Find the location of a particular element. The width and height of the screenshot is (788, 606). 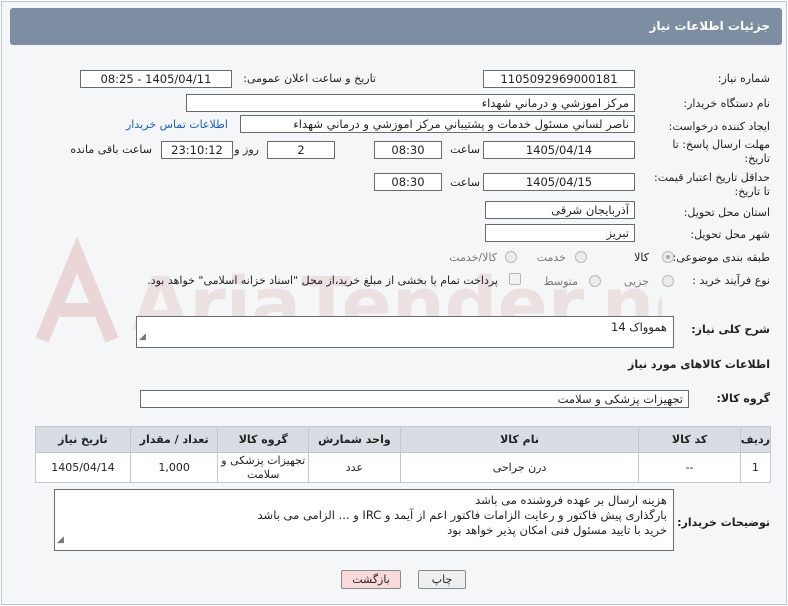

cell-item-code: -- is located at coordinates (689, 467).